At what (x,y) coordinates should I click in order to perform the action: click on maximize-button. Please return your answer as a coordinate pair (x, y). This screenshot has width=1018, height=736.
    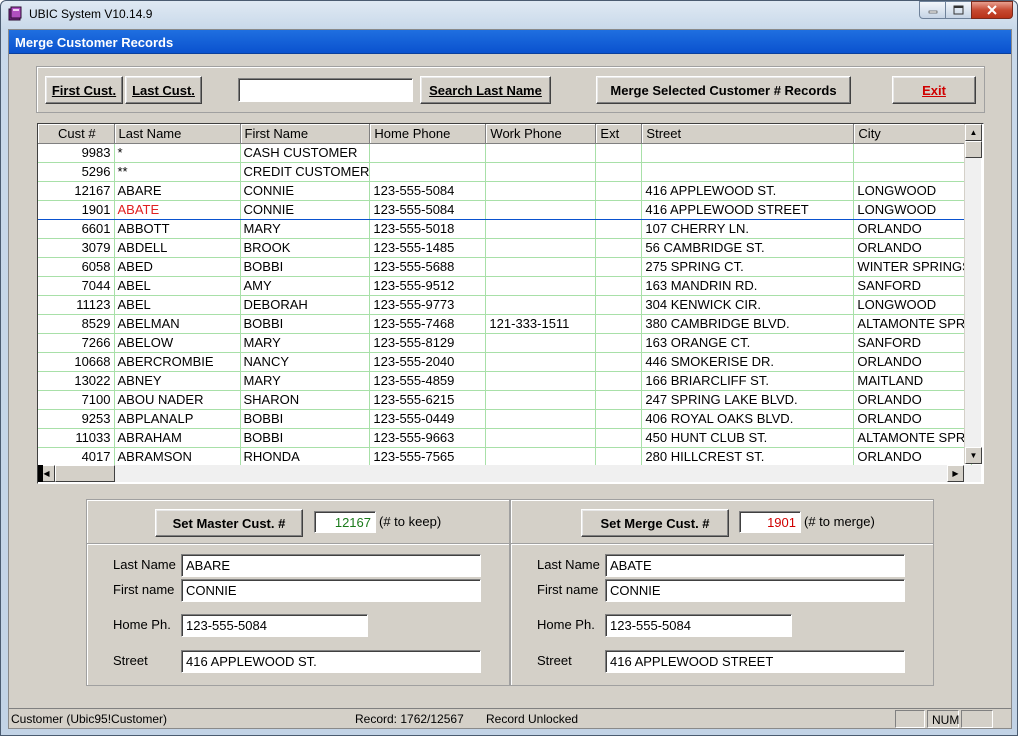
    Looking at the image, I should click on (958, 10).